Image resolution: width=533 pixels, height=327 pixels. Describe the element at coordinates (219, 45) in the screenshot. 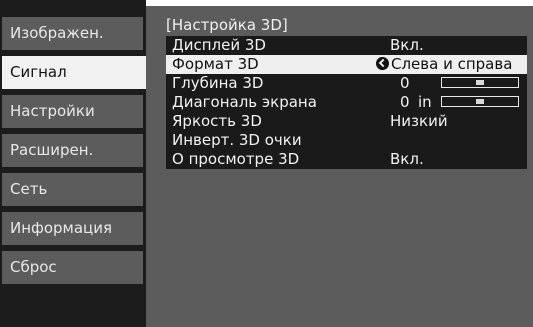

I see `setting-label: Дисплей 3D` at that location.